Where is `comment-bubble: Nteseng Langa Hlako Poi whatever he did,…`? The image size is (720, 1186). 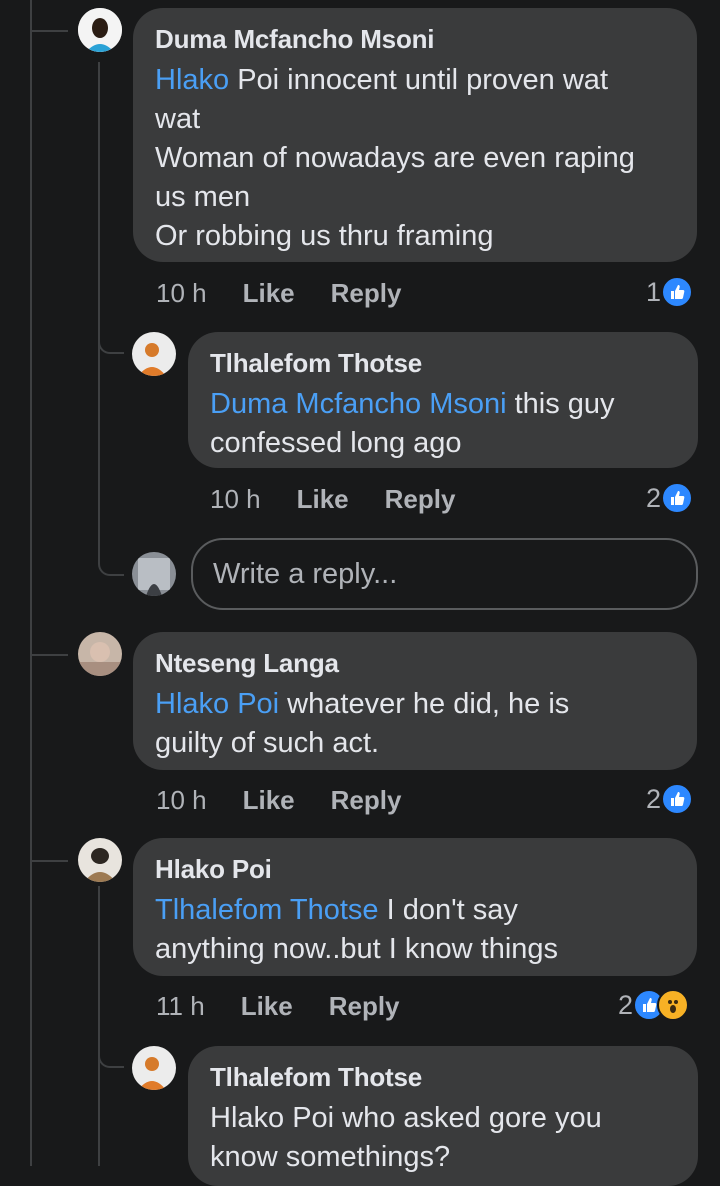
comment-bubble: Nteseng Langa Hlako Poi whatever he did,… is located at coordinates (415, 701).